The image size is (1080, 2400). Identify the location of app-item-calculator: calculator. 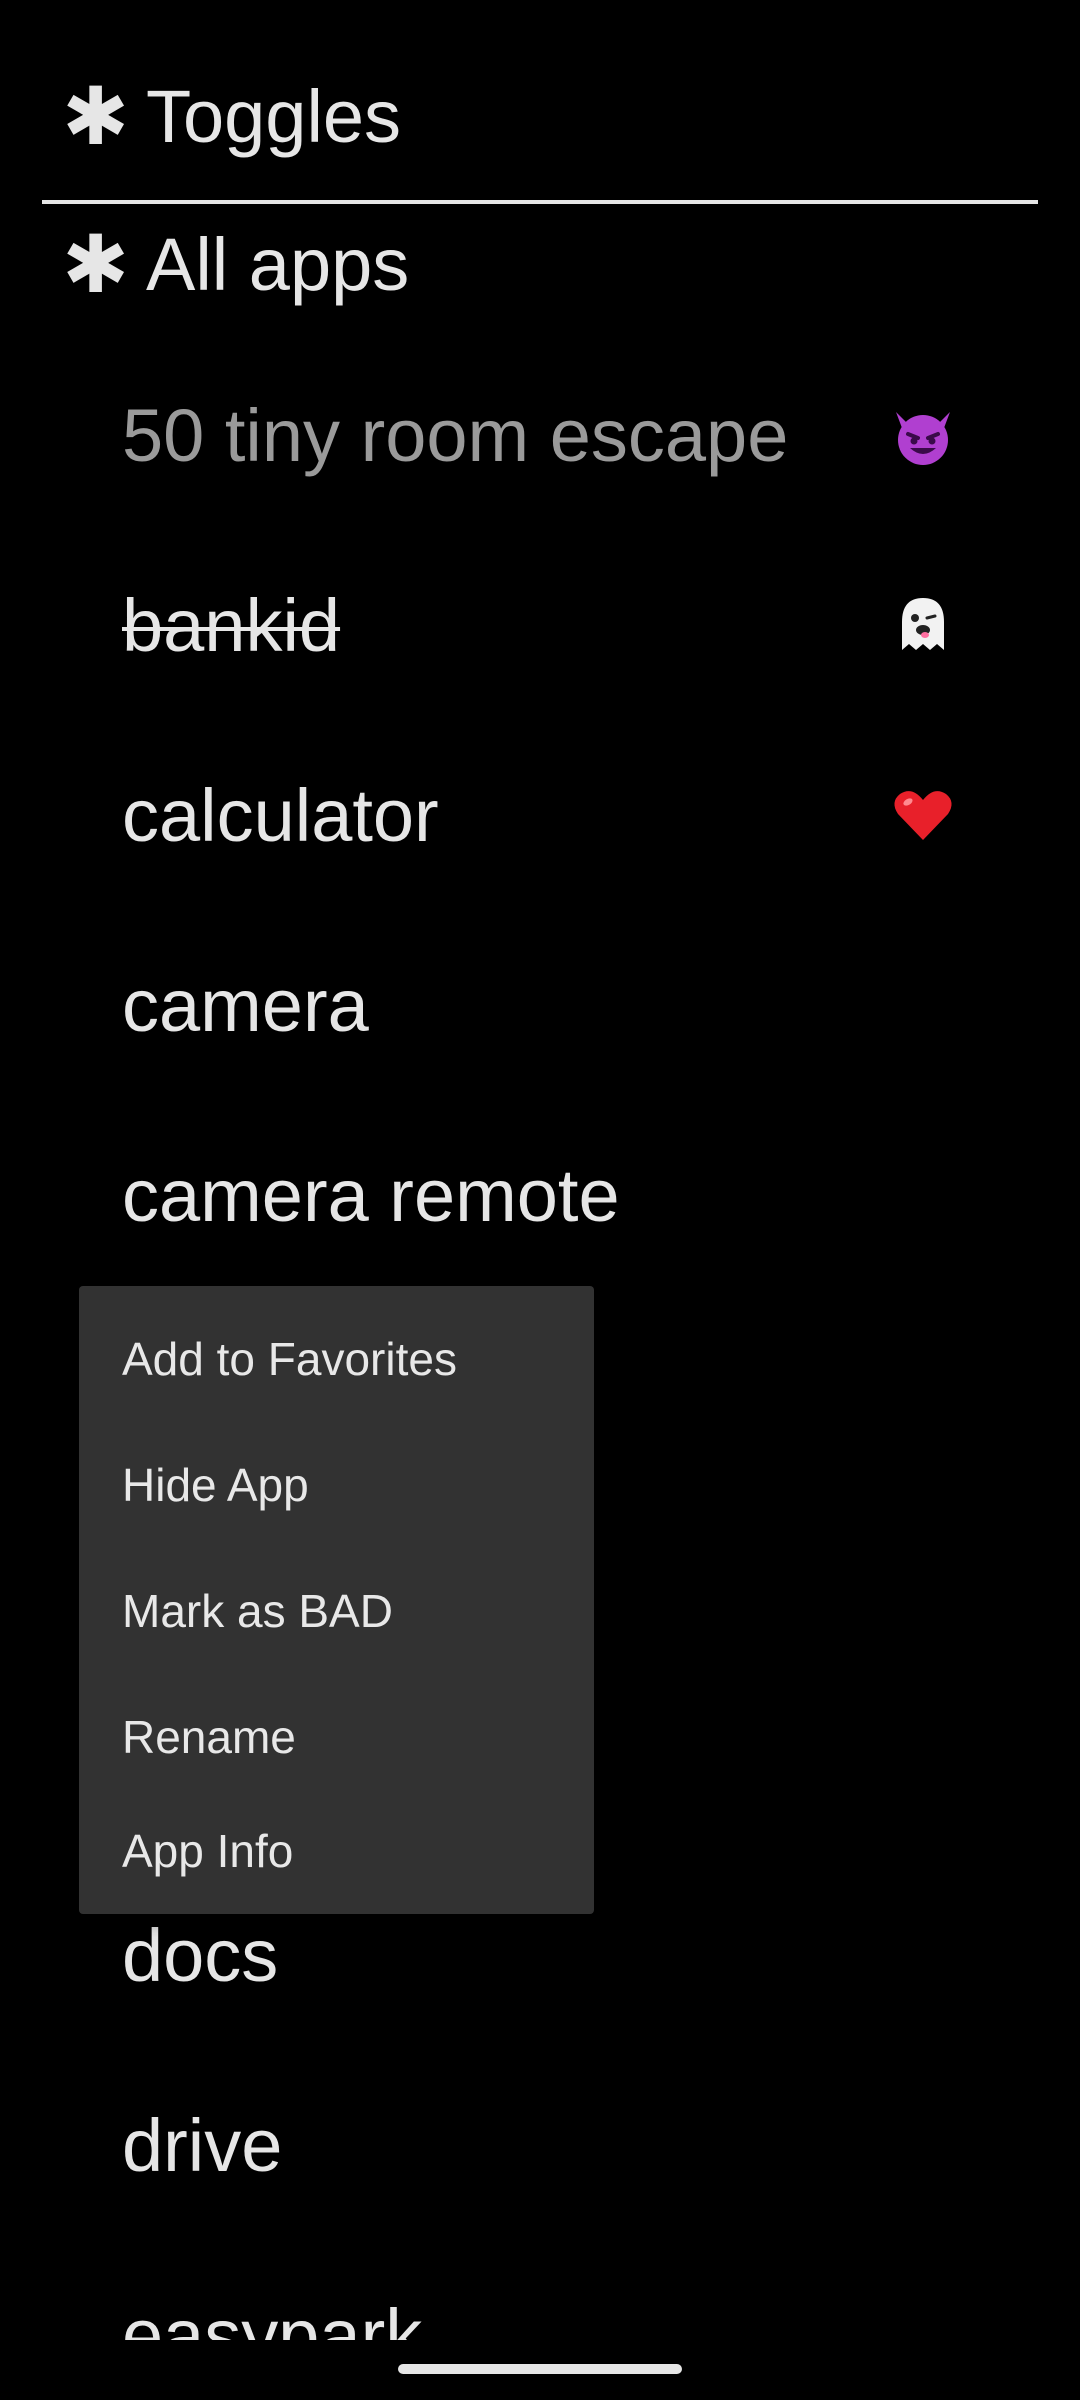
(540, 815).